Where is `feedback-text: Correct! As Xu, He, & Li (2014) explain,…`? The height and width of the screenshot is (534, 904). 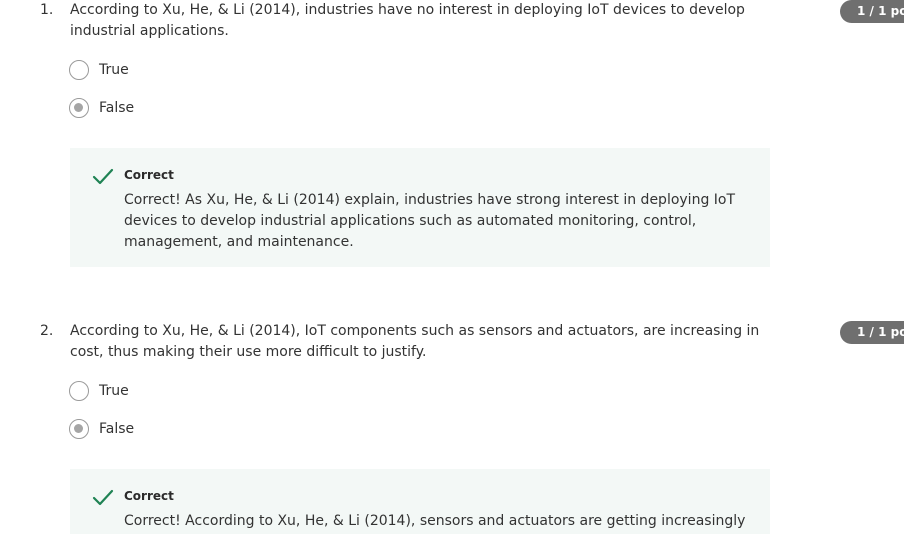
feedback-text: Correct! As Xu, He, & Li (2014) explain,… is located at coordinates (430, 221).